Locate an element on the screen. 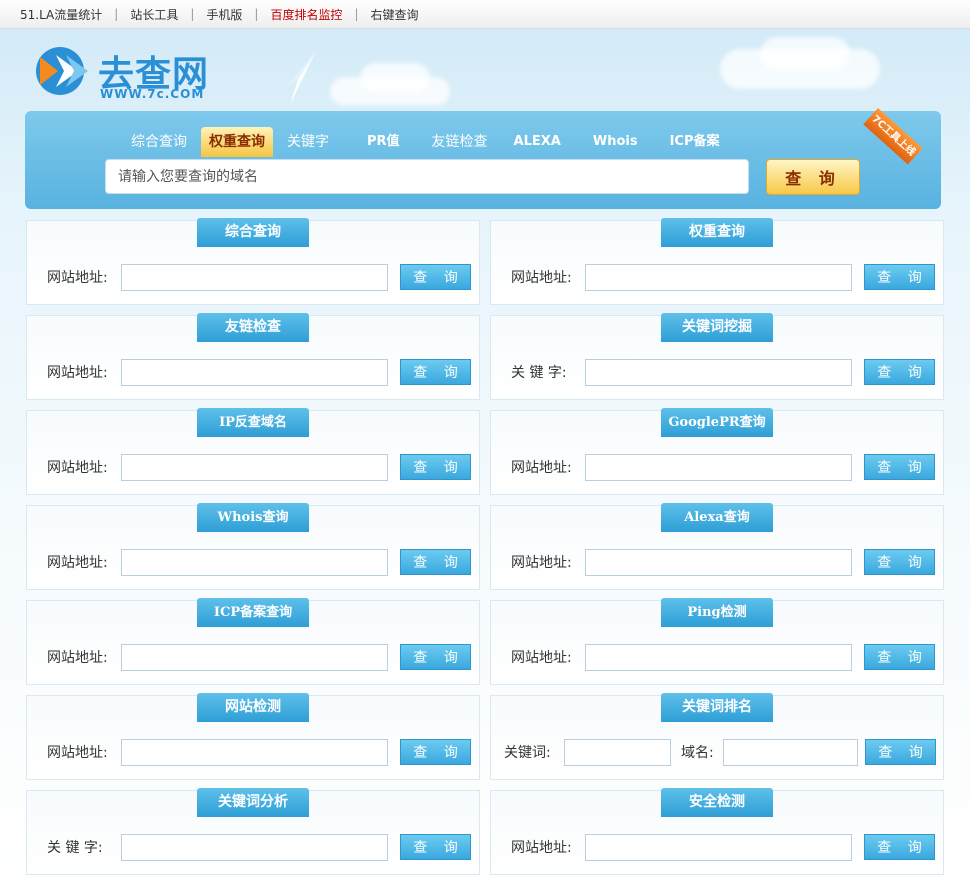  card-title: IP反查域名 is located at coordinates (253, 422).